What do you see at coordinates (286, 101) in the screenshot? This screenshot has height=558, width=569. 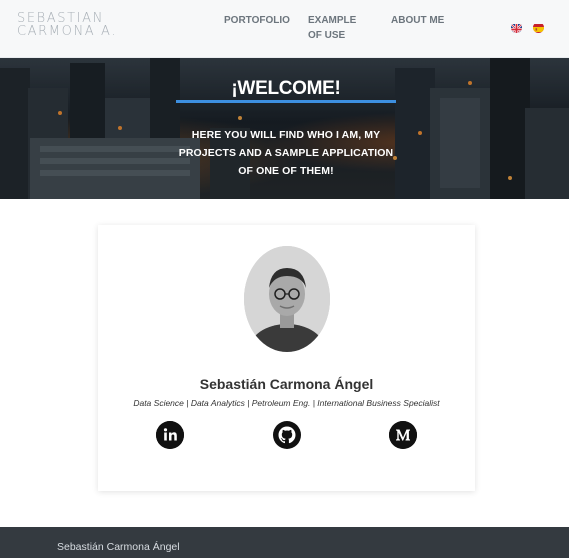 I see `hero-title-underline` at bounding box center [286, 101].